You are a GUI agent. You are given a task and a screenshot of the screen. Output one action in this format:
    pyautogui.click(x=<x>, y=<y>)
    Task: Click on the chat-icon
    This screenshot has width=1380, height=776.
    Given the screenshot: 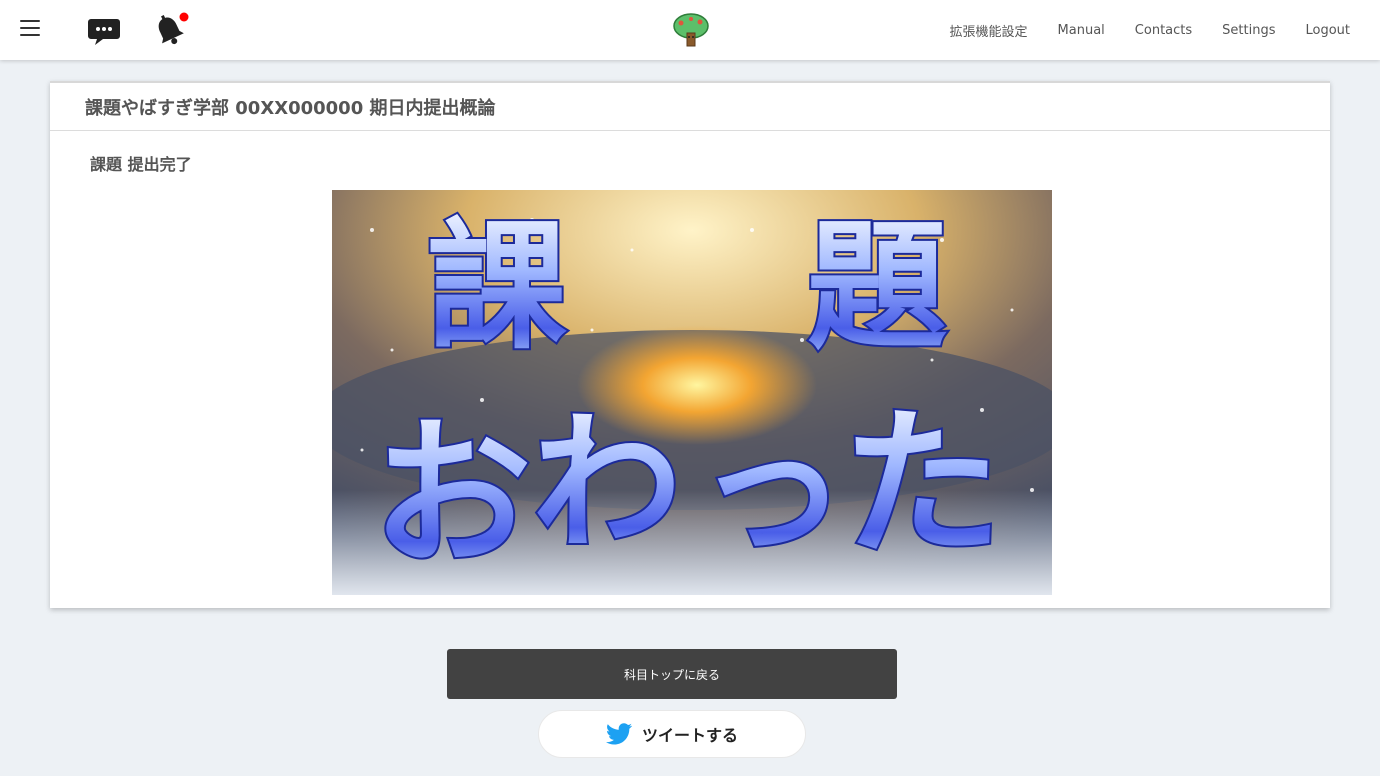 What is the action you would take?
    pyautogui.click(x=104, y=32)
    